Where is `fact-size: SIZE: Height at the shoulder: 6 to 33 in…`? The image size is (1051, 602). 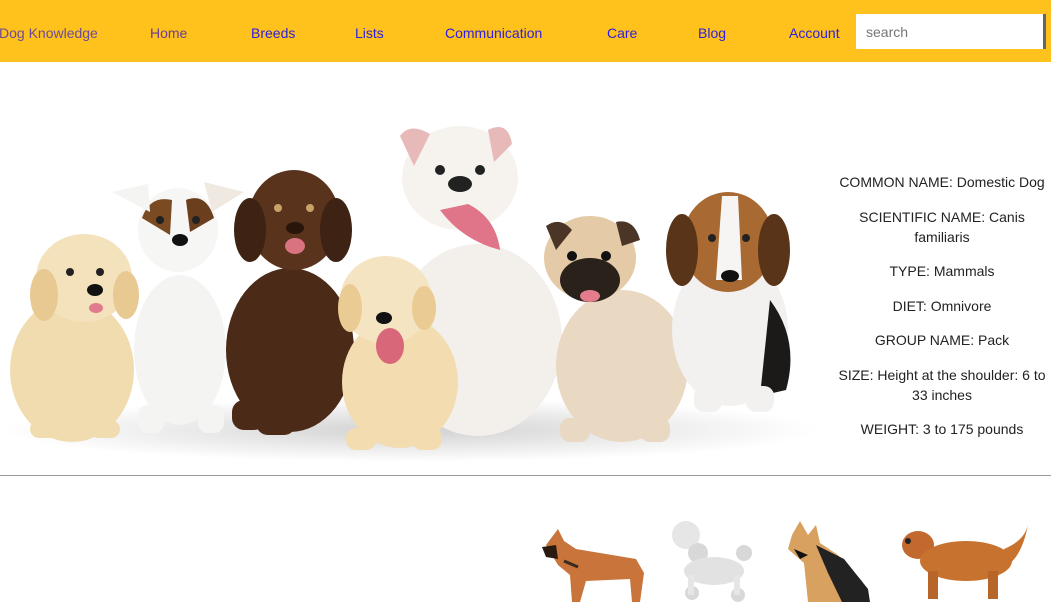
fact-size: SIZE: Height at the shoulder: 6 to 33 in… is located at coordinates (942, 384).